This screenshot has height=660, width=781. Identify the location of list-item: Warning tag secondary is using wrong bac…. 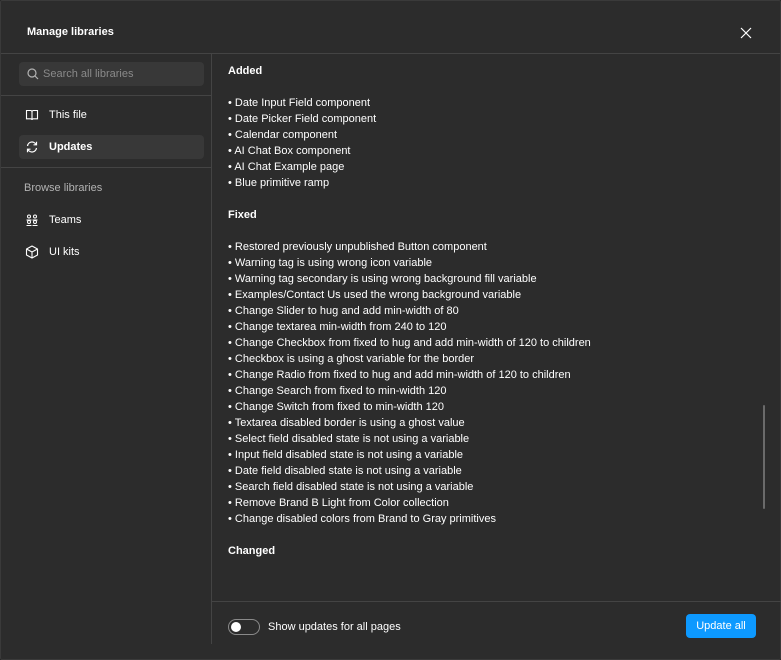
(409, 279).